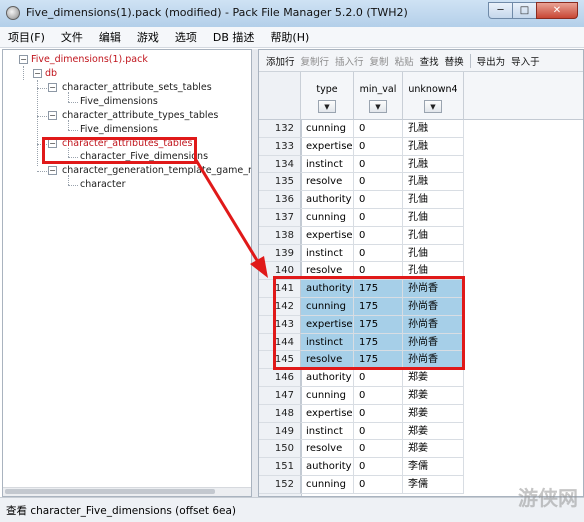  Describe the element at coordinates (231, 218) in the screenshot. I see `annotation-arrow` at that location.